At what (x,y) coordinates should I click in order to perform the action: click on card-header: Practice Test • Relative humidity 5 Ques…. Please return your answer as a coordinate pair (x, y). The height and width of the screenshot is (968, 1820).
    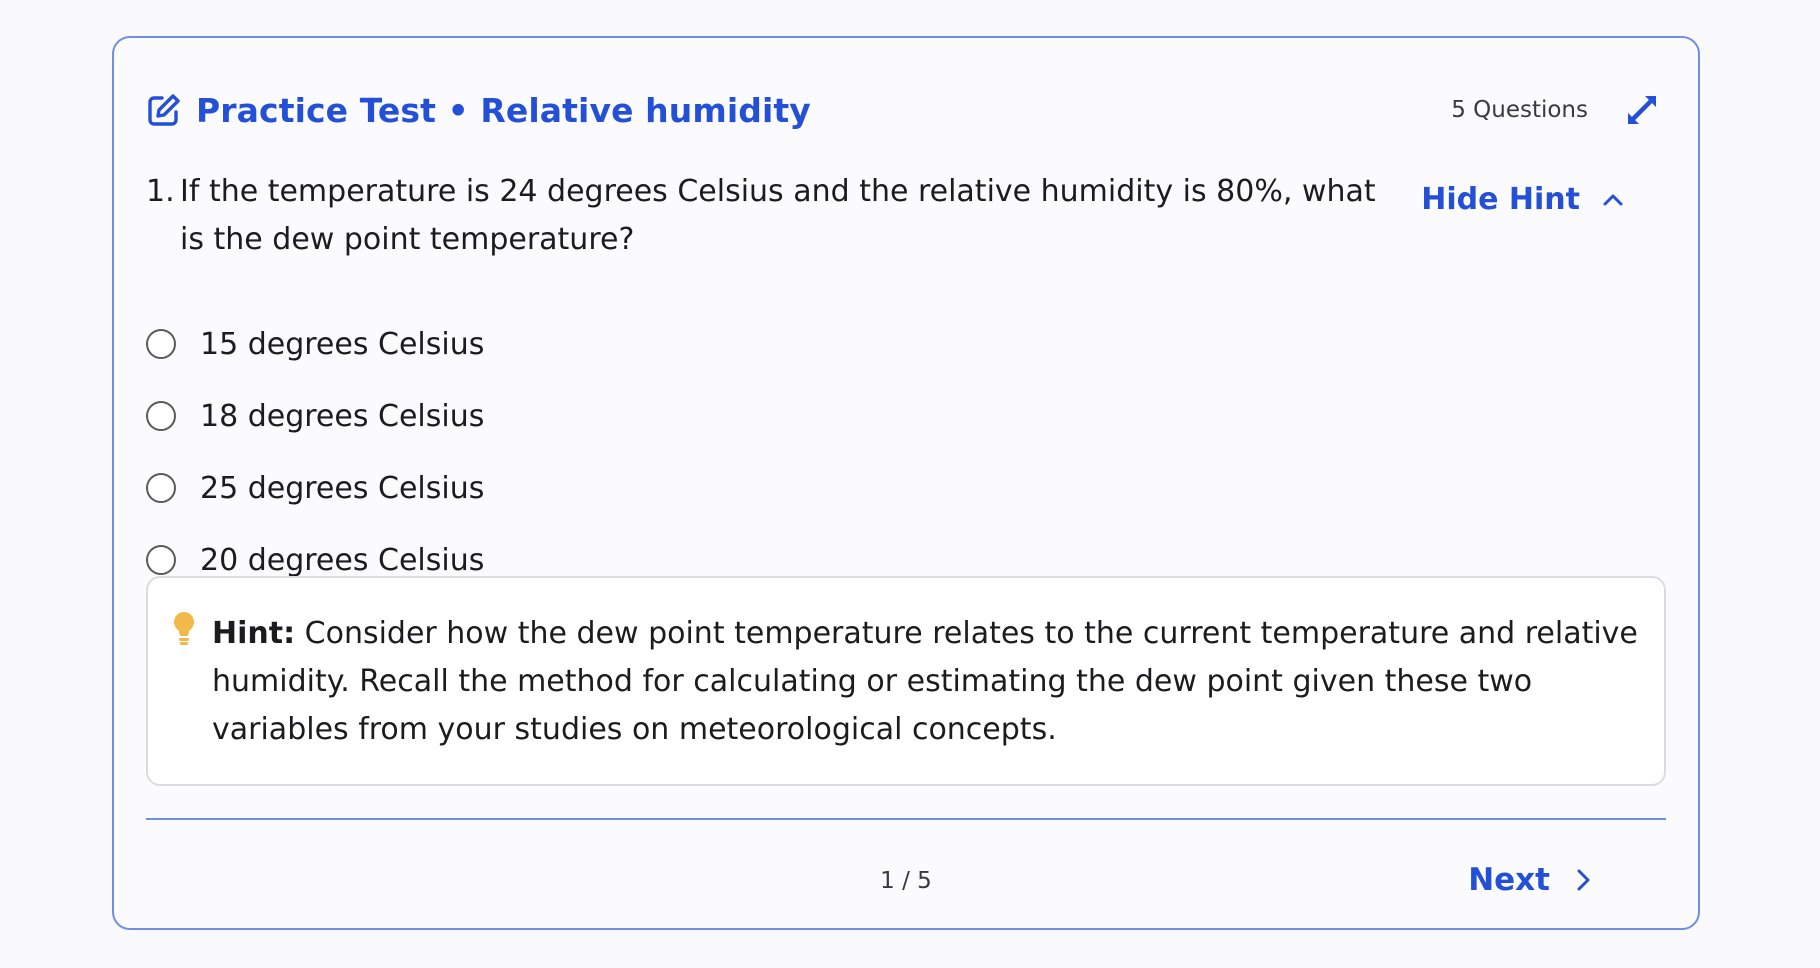
    Looking at the image, I should click on (903, 110).